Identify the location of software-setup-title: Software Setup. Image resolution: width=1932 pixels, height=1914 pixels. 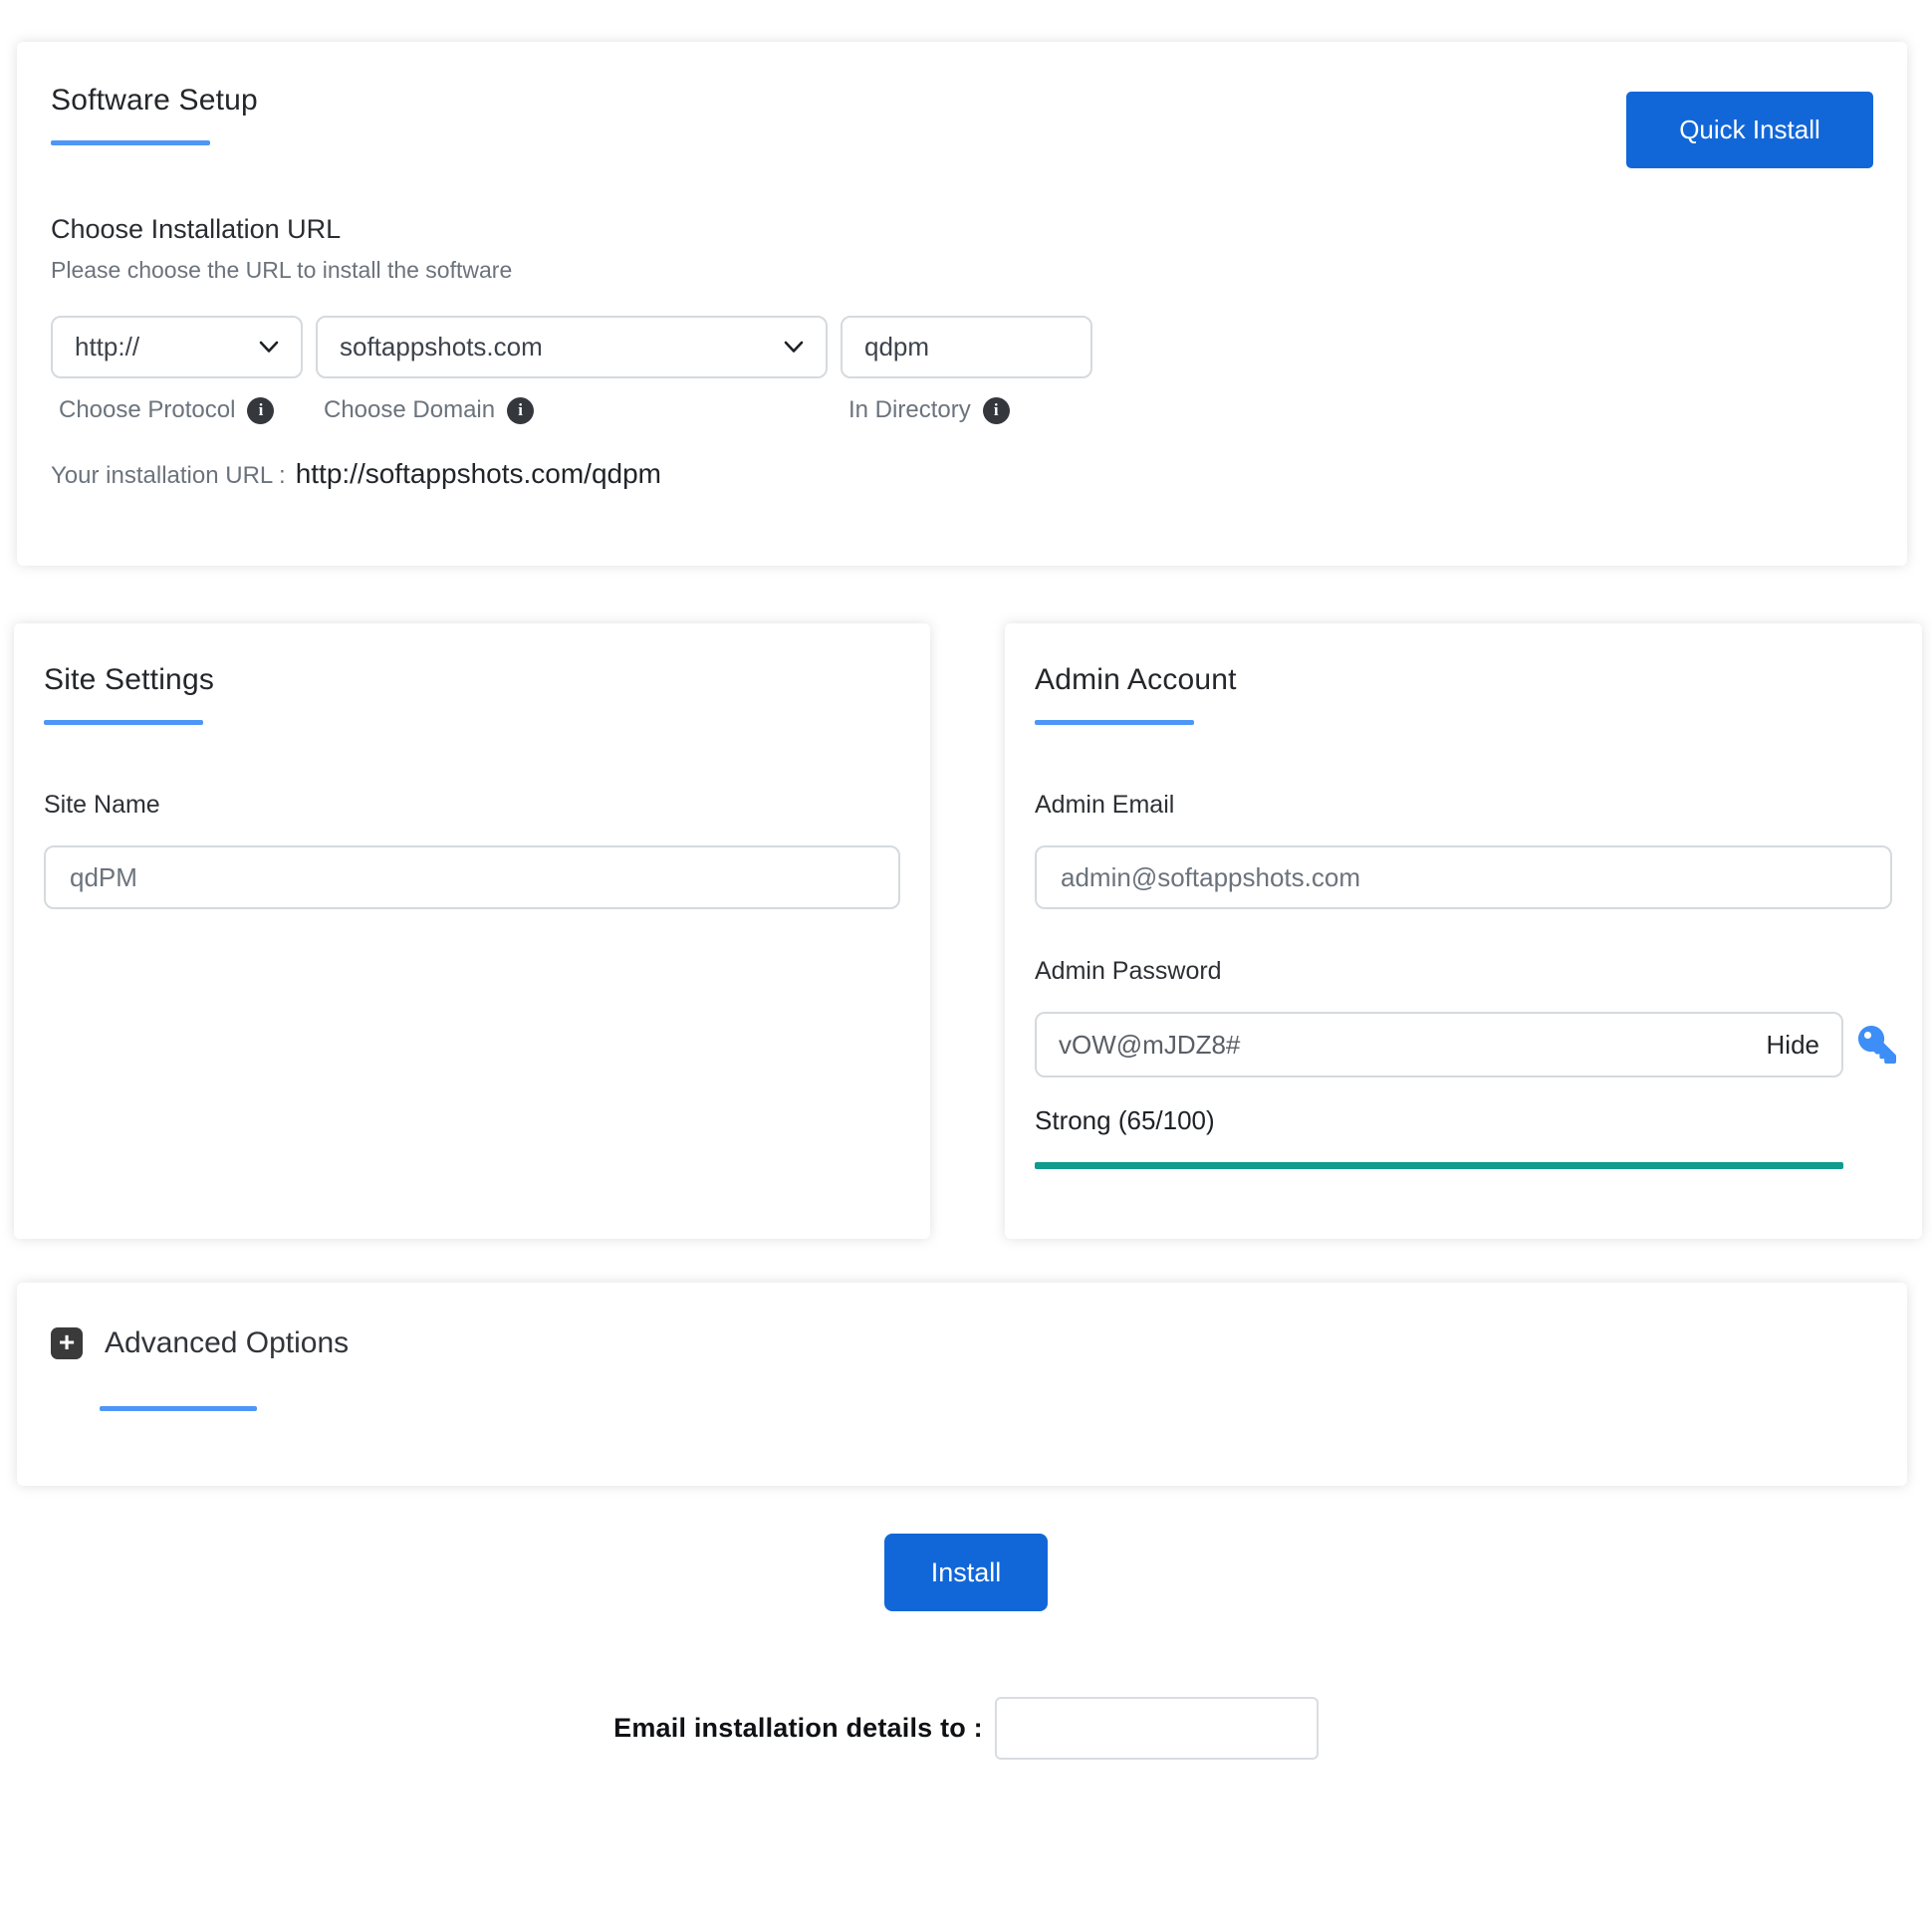
(155, 101).